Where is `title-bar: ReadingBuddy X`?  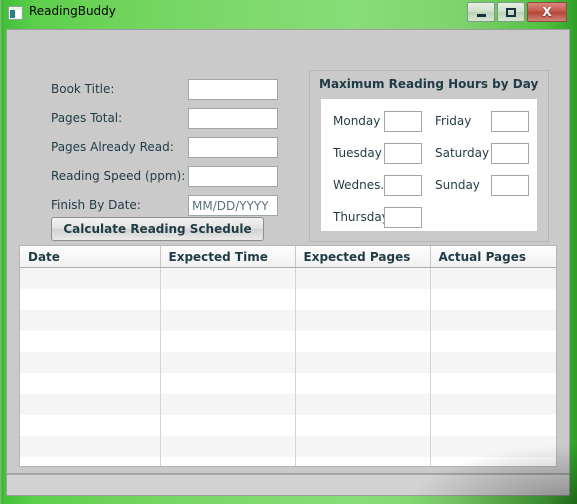 title-bar: ReadingBuddy X is located at coordinates (288, 13).